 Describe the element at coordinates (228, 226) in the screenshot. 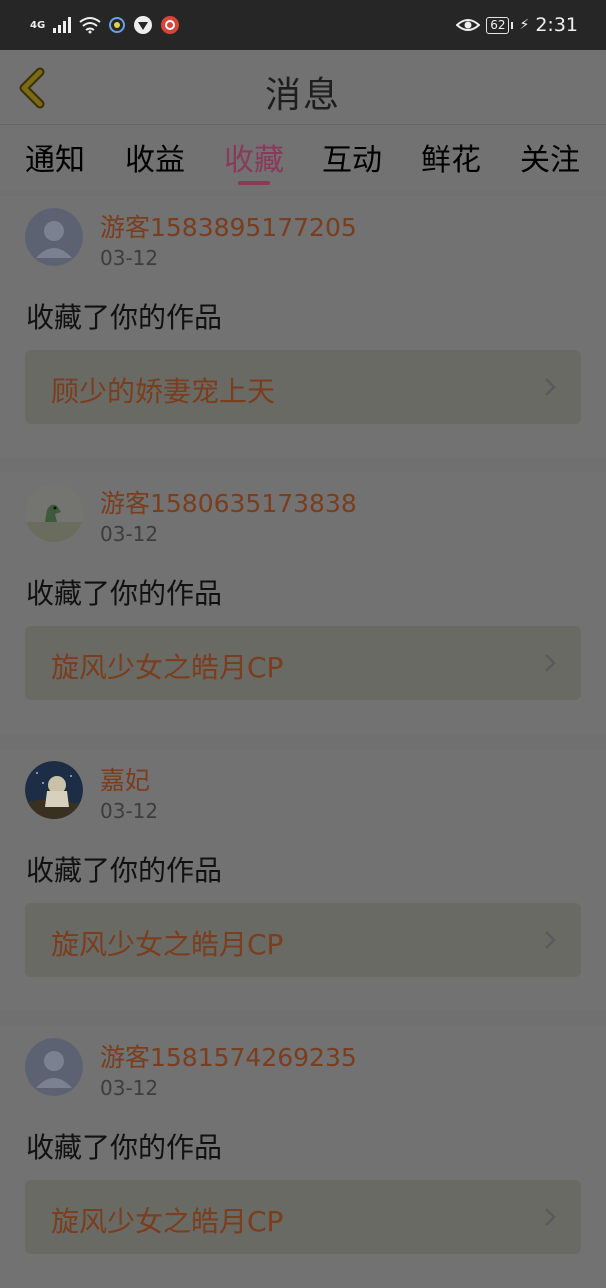

I see `username: 游客1583895177205` at that location.